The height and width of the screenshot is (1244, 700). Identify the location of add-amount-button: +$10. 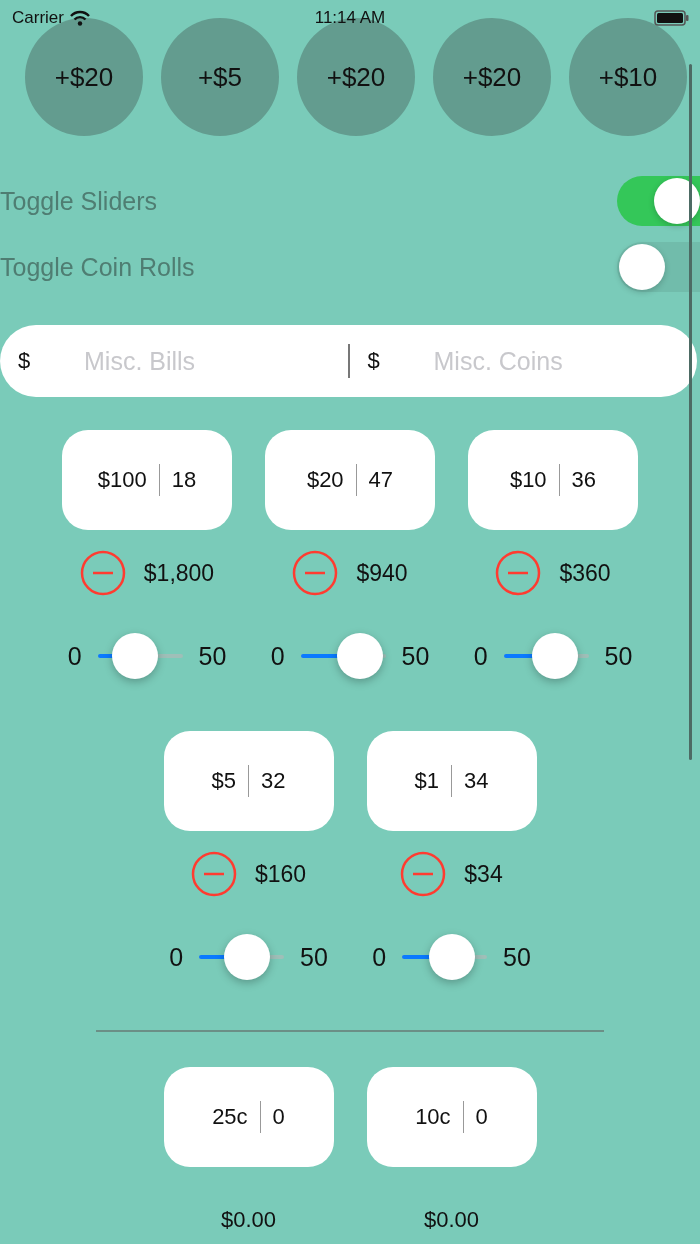
(628, 77).